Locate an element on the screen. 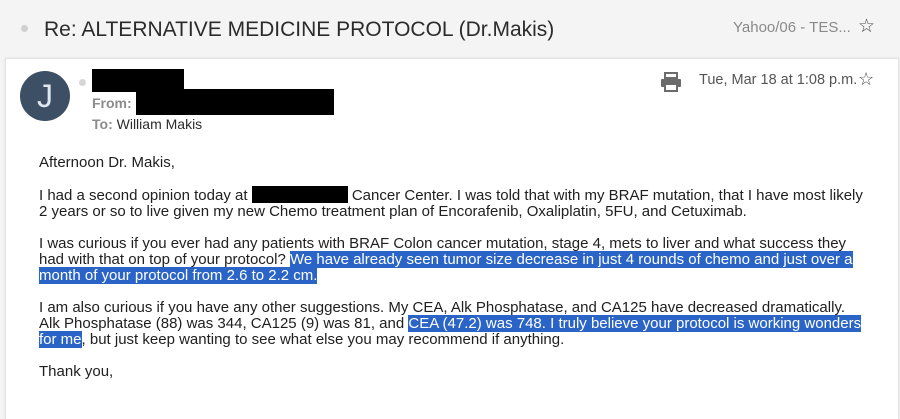  recipient-line: To: William Makis is located at coordinates (147, 124).